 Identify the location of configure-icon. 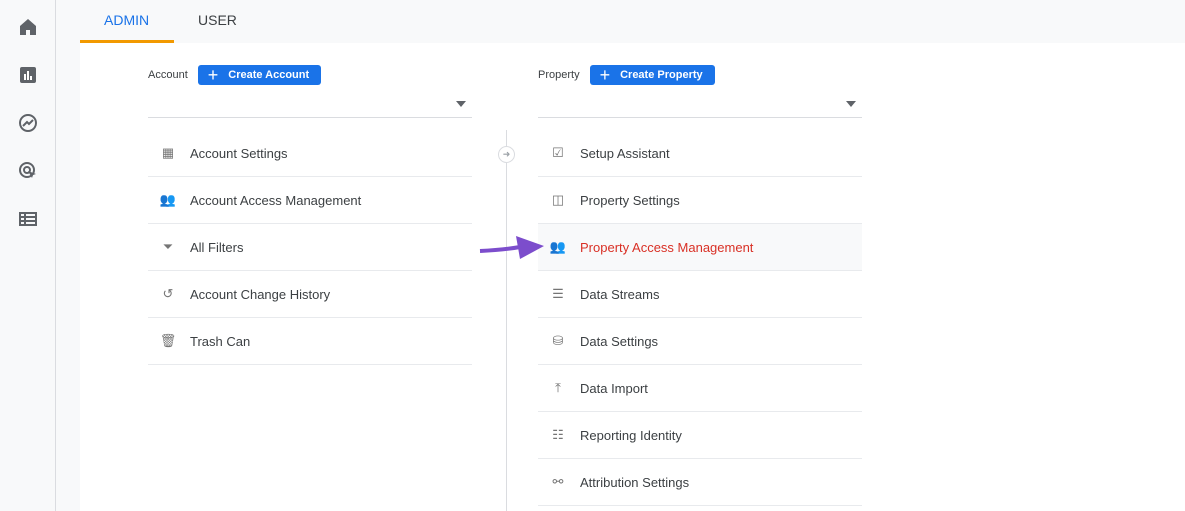
(28, 219).